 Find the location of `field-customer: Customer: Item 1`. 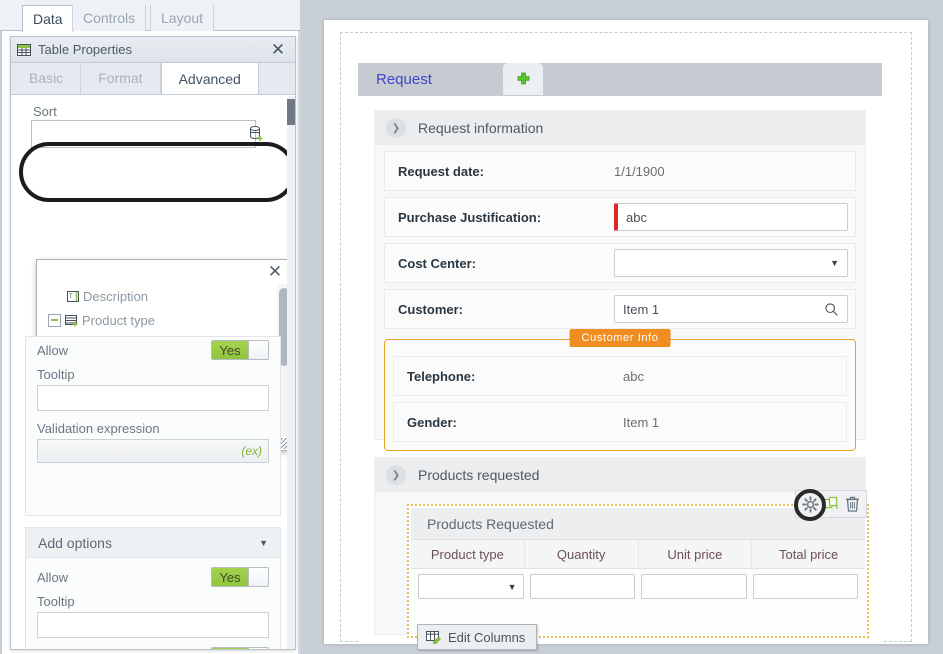

field-customer: Customer: Item 1 is located at coordinates (620, 309).